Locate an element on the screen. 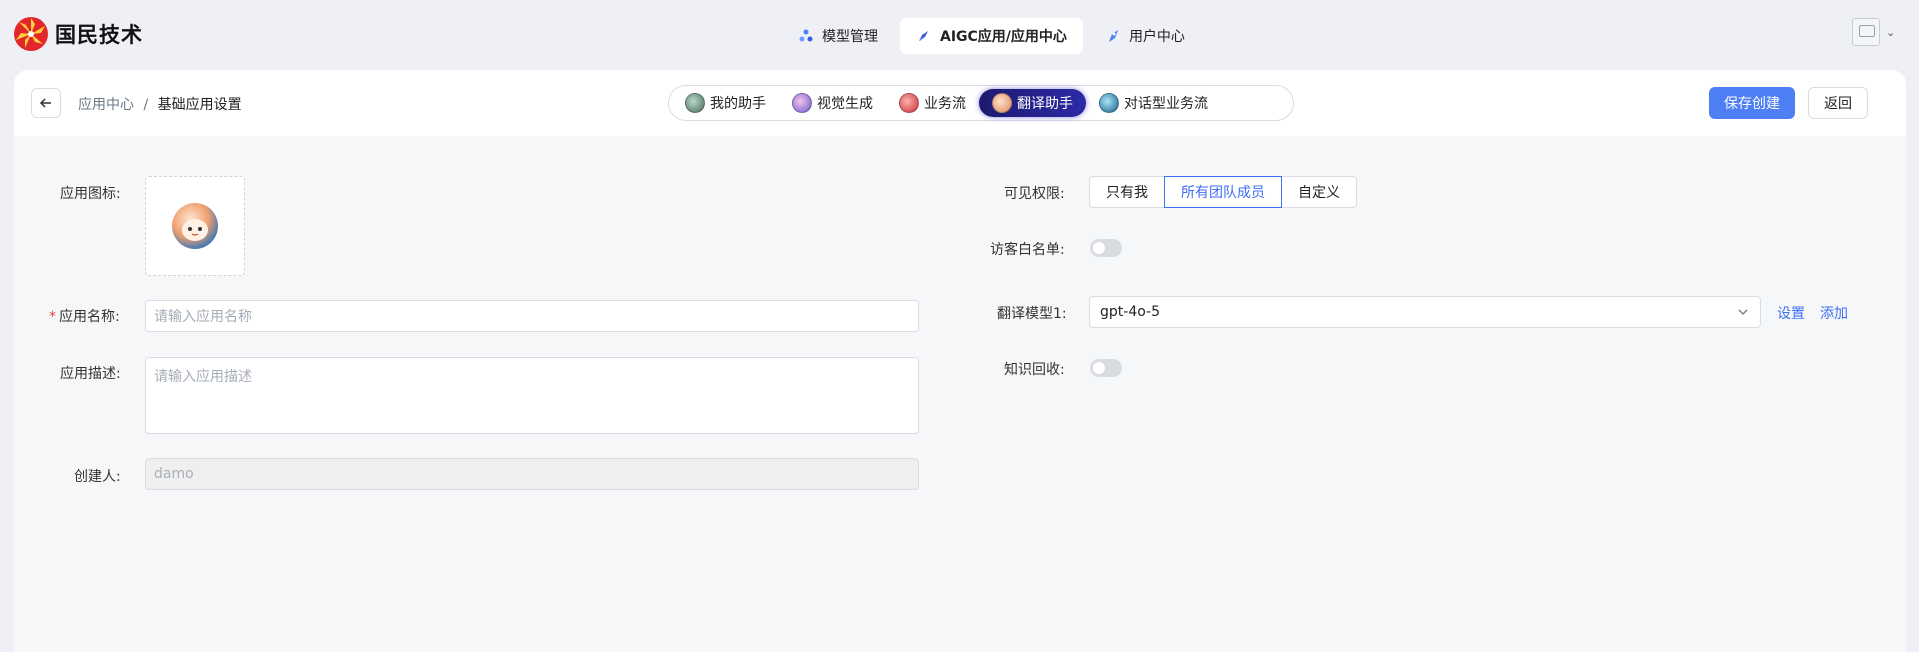  required-mark: * is located at coordinates (52, 317).